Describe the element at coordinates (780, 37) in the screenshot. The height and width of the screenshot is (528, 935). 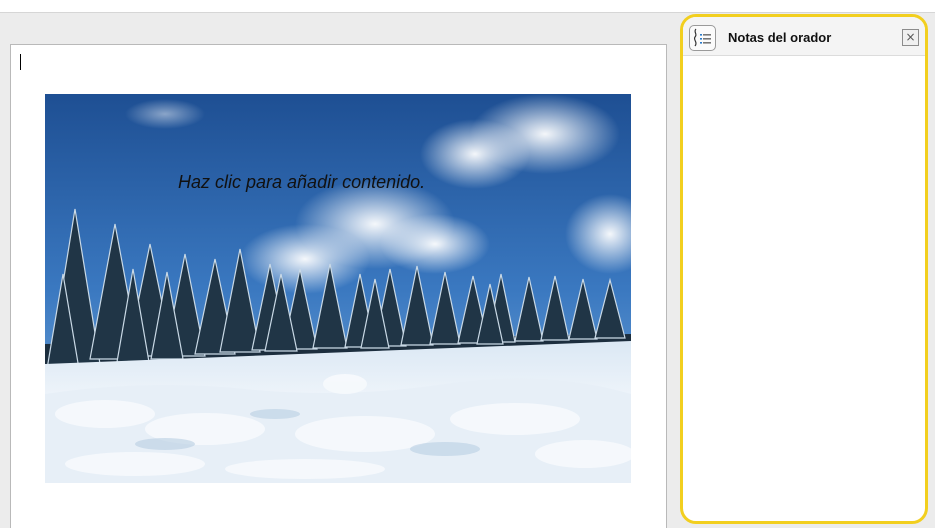
I see `notes-panel-title: Notas del orador` at that location.